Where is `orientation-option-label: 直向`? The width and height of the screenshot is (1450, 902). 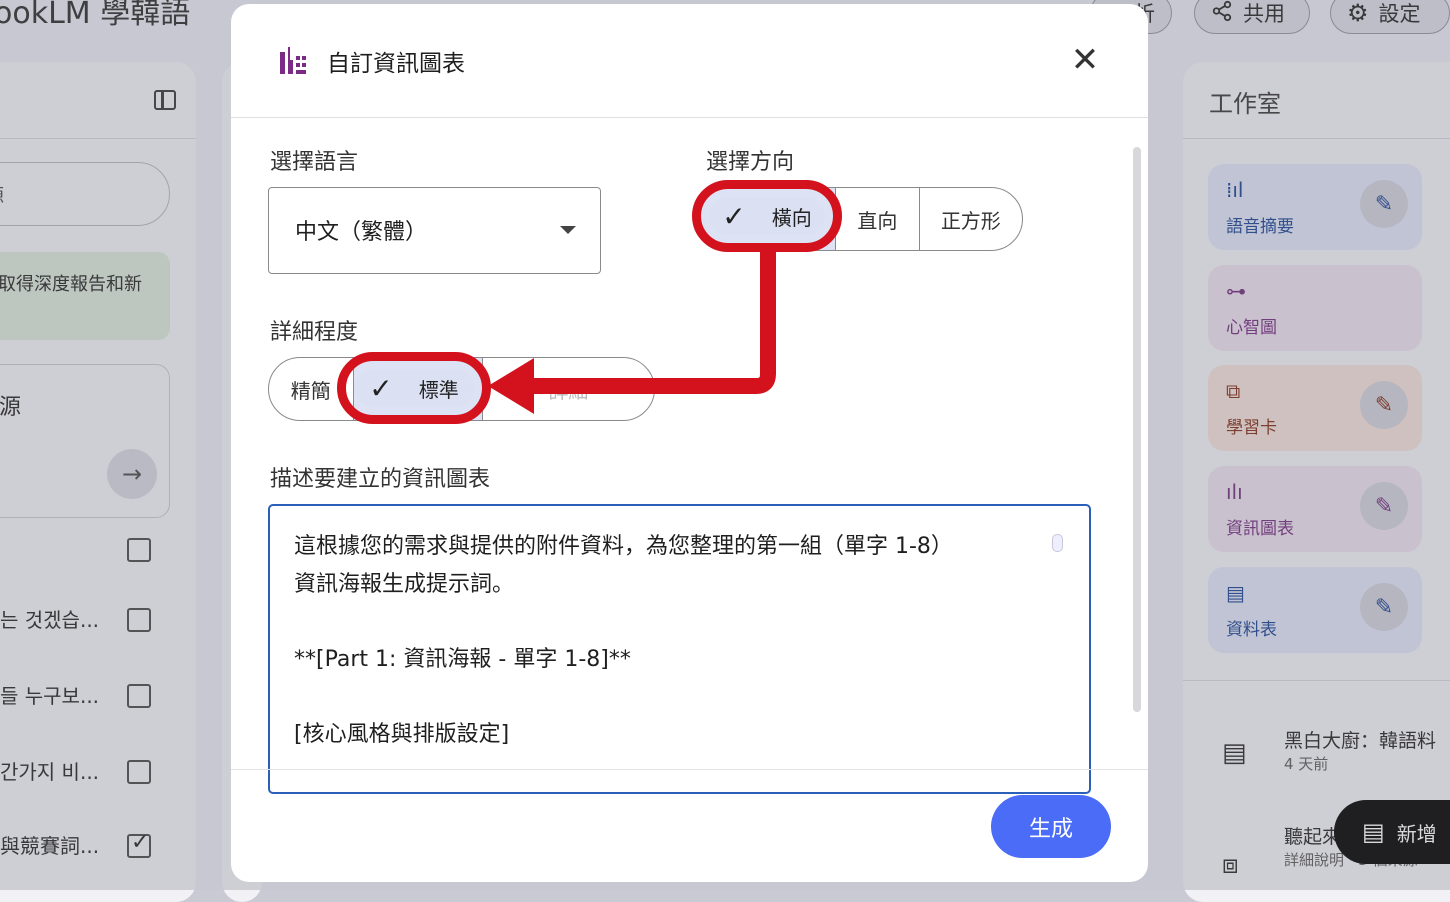
orientation-option-label: 直向 is located at coordinates (877, 220).